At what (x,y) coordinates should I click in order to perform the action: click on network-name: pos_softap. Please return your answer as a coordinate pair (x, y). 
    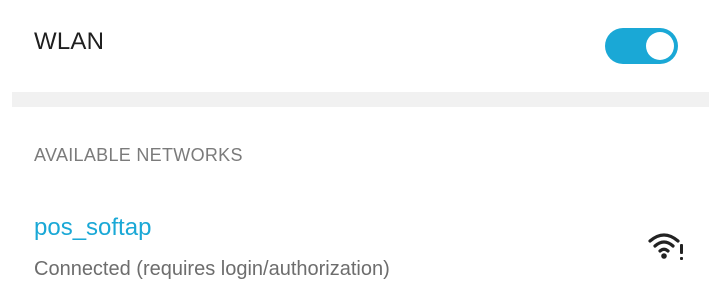
    Looking at the image, I should click on (93, 227).